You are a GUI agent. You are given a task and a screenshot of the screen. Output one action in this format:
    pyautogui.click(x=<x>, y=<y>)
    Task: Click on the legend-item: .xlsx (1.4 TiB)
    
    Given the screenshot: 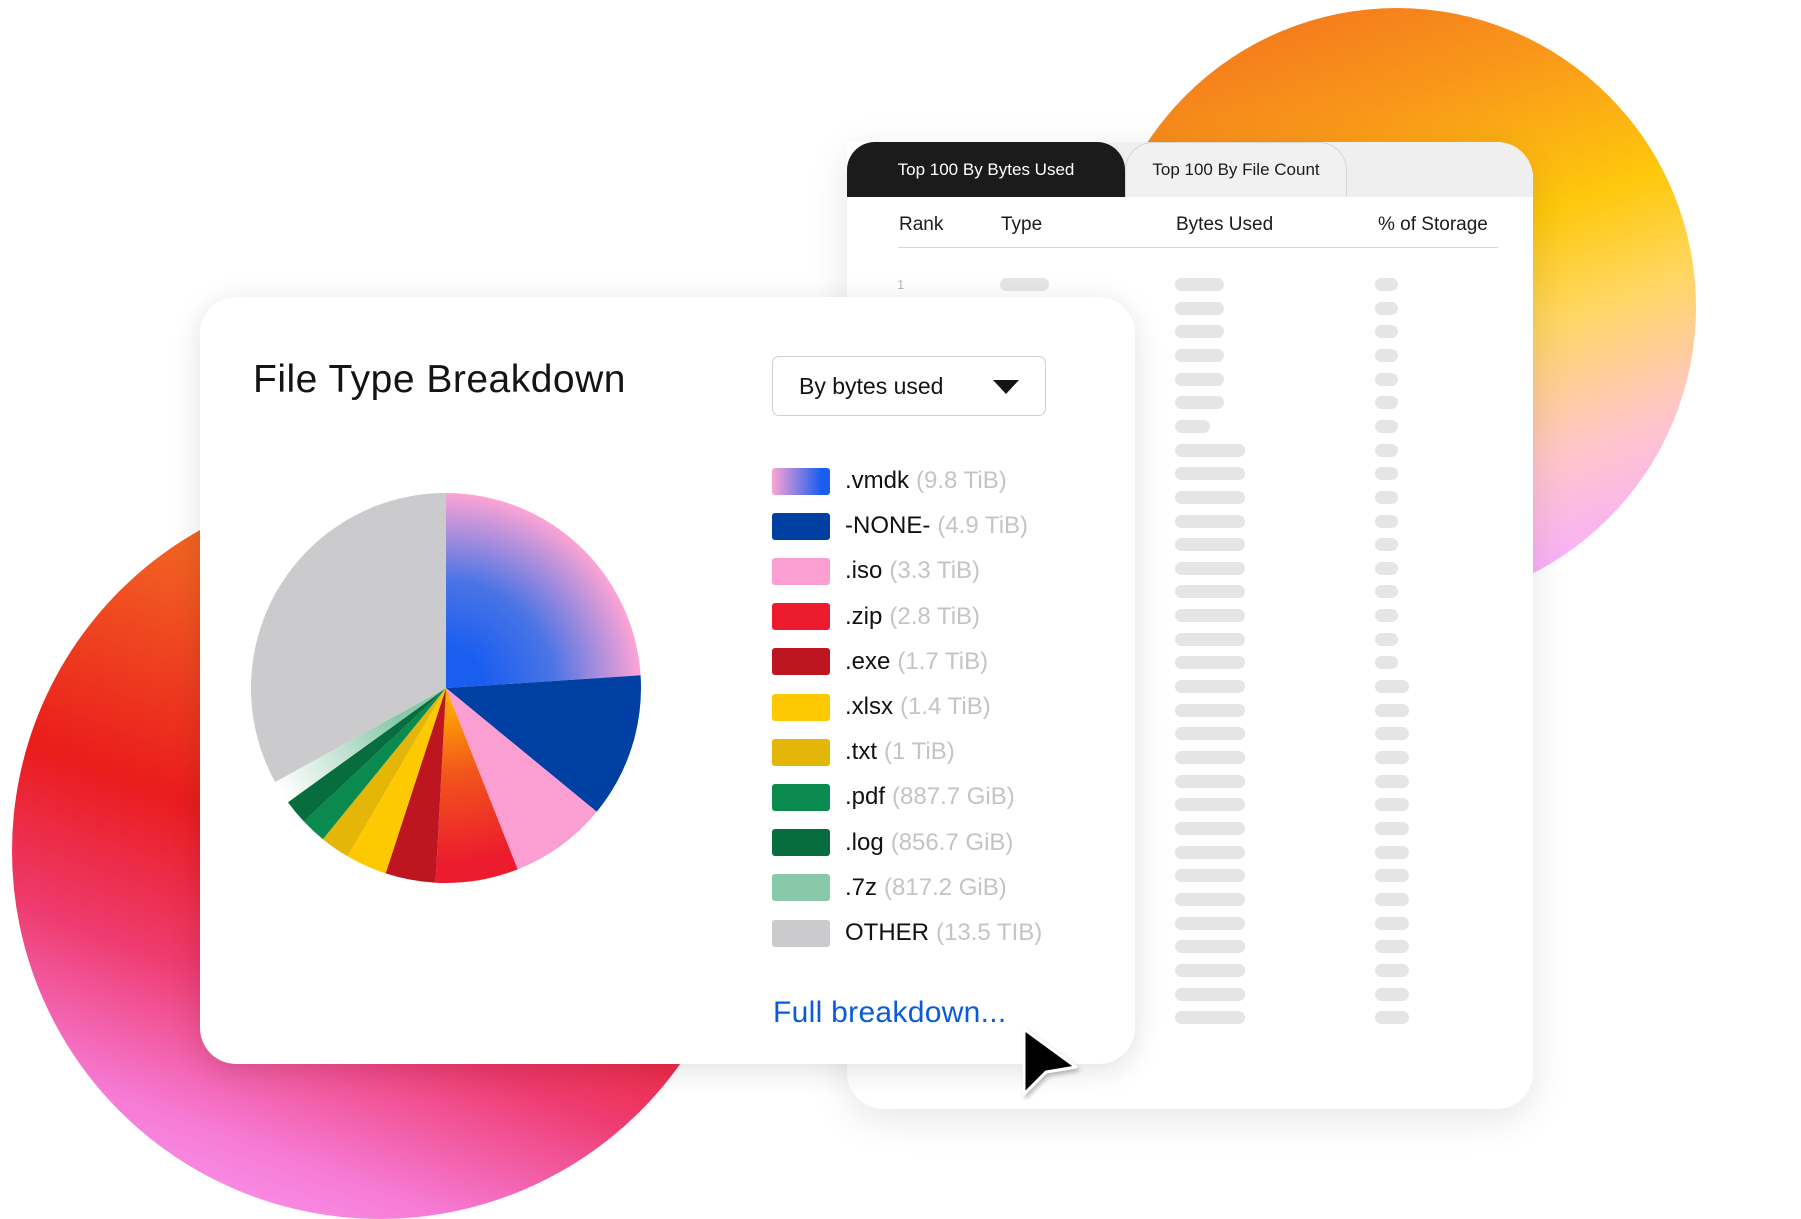 What is the action you would take?
    pyautogui.click(x=881, y=707)
    